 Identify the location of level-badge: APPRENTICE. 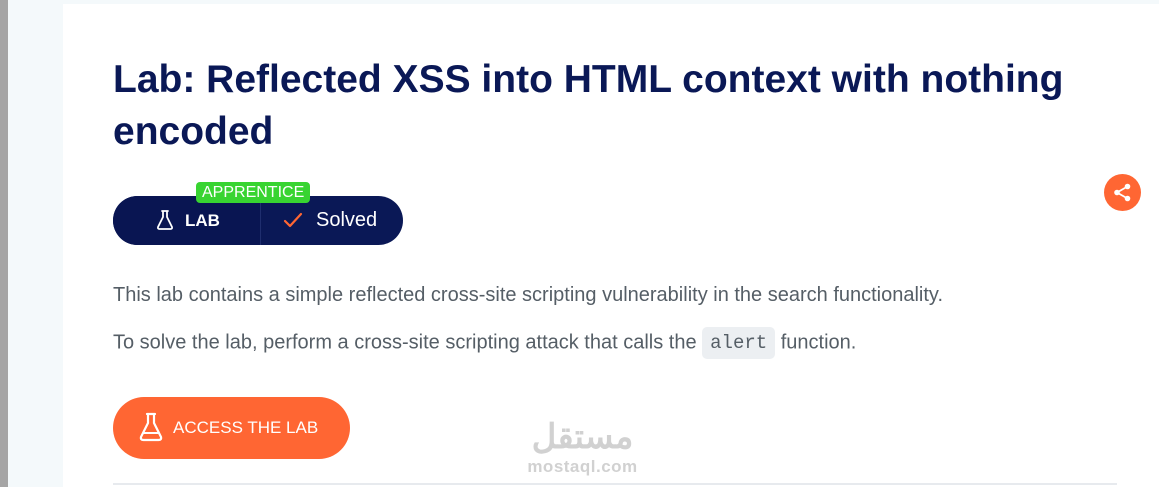
(253, 192).